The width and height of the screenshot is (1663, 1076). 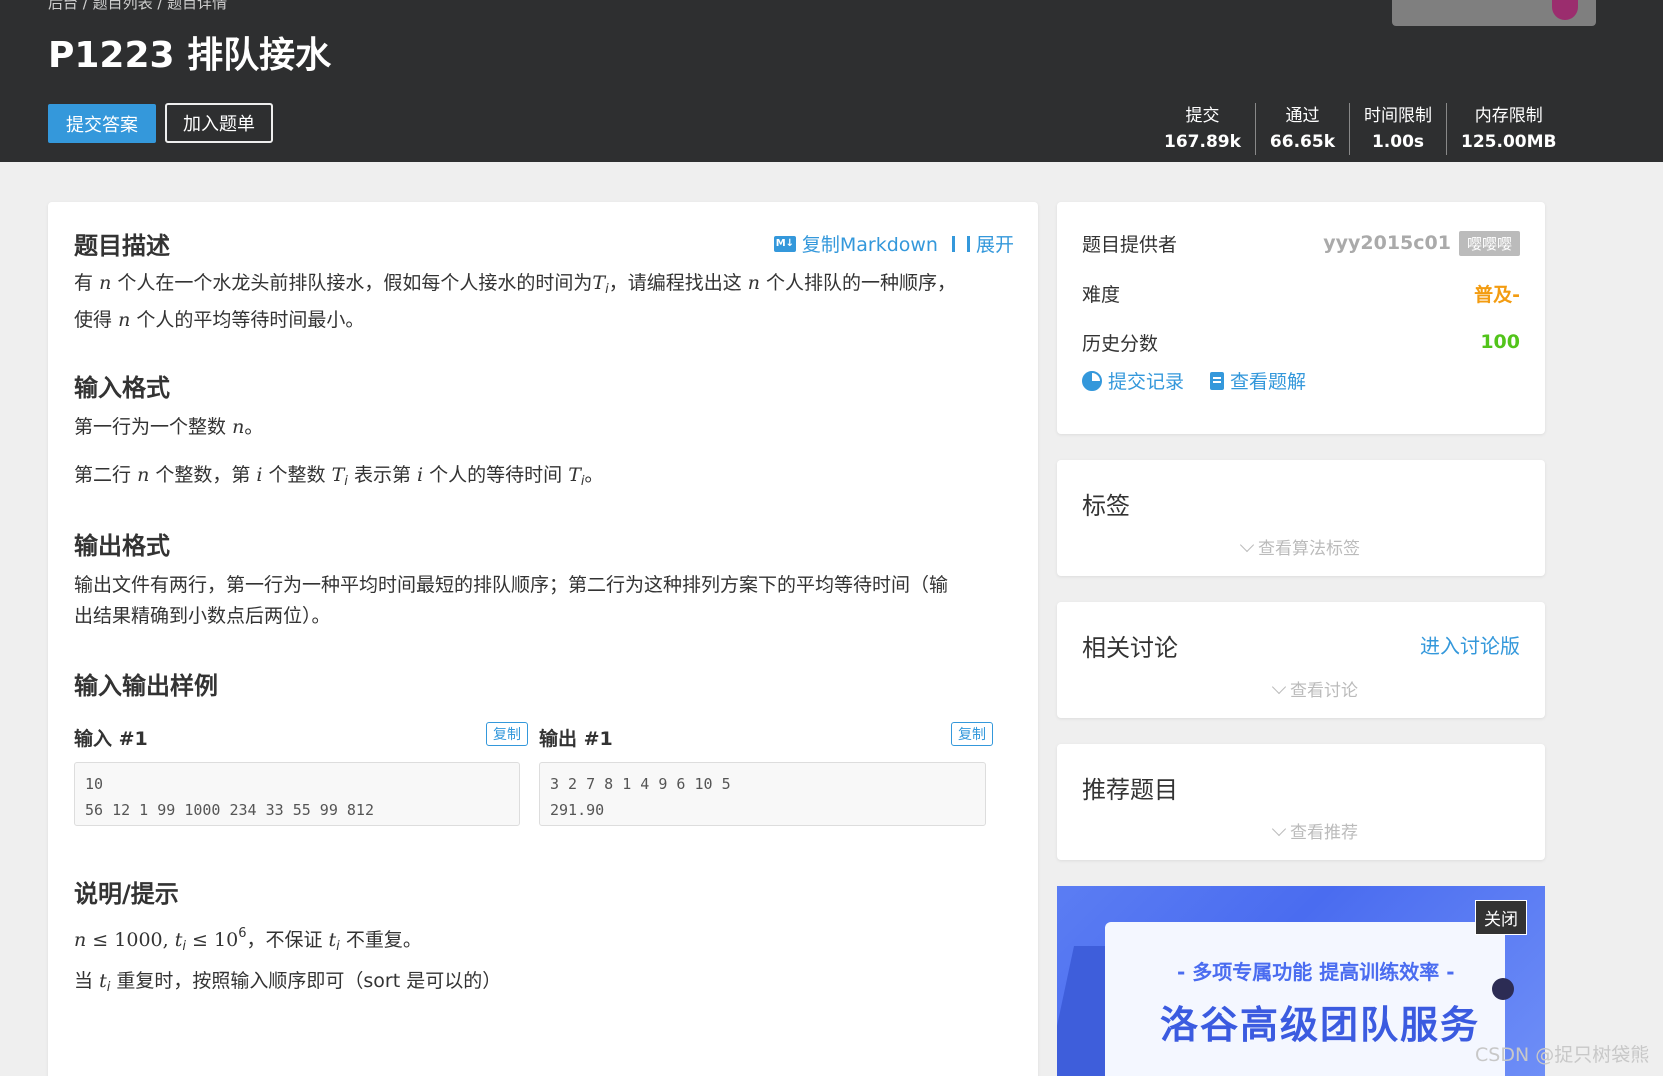 I want to click on tags-card: 标签 查看算法标签, so click(x=1301, y=518).